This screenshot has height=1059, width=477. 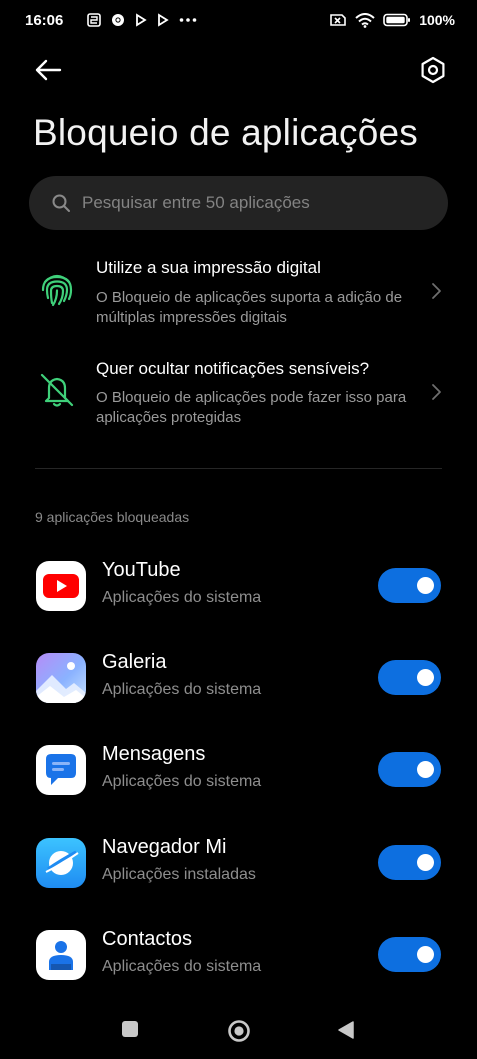 I want to click on locked-apps-count: 9 aplicações bloqueadas, so click(x=112, y=517).